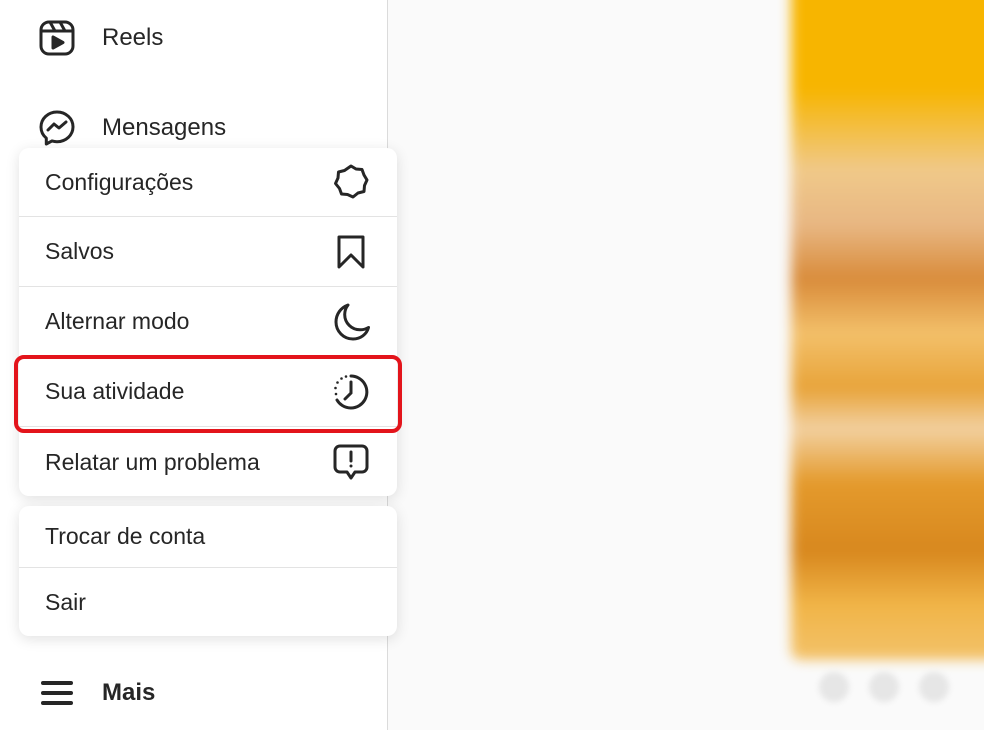  Describe the element at coordinates (99, 38) in the screenshot. I see `sidebar-item-reels: Reels` at that location.